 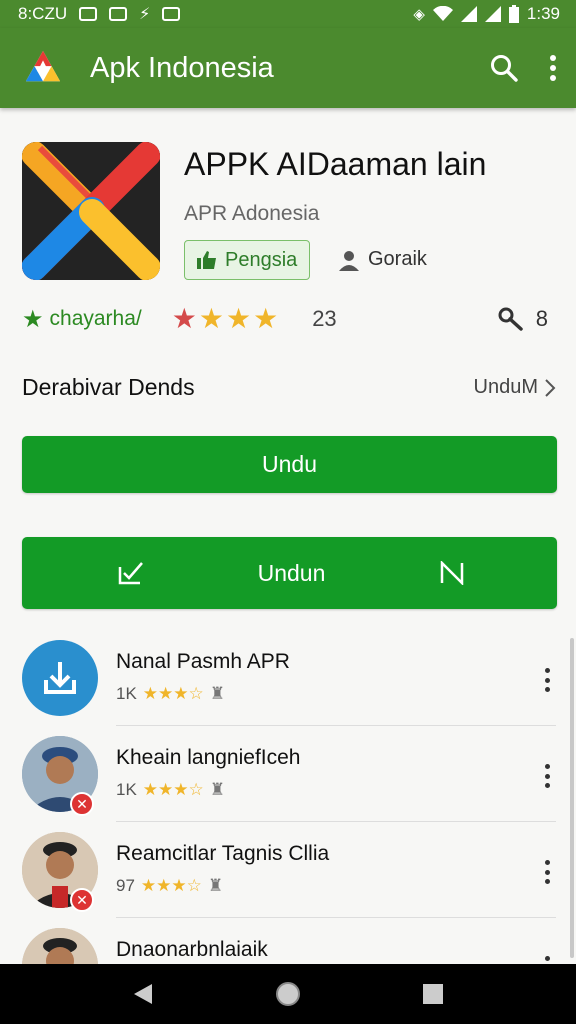 I want to click on tag-label: ★ chayarha/, so click(x=82, y=319).